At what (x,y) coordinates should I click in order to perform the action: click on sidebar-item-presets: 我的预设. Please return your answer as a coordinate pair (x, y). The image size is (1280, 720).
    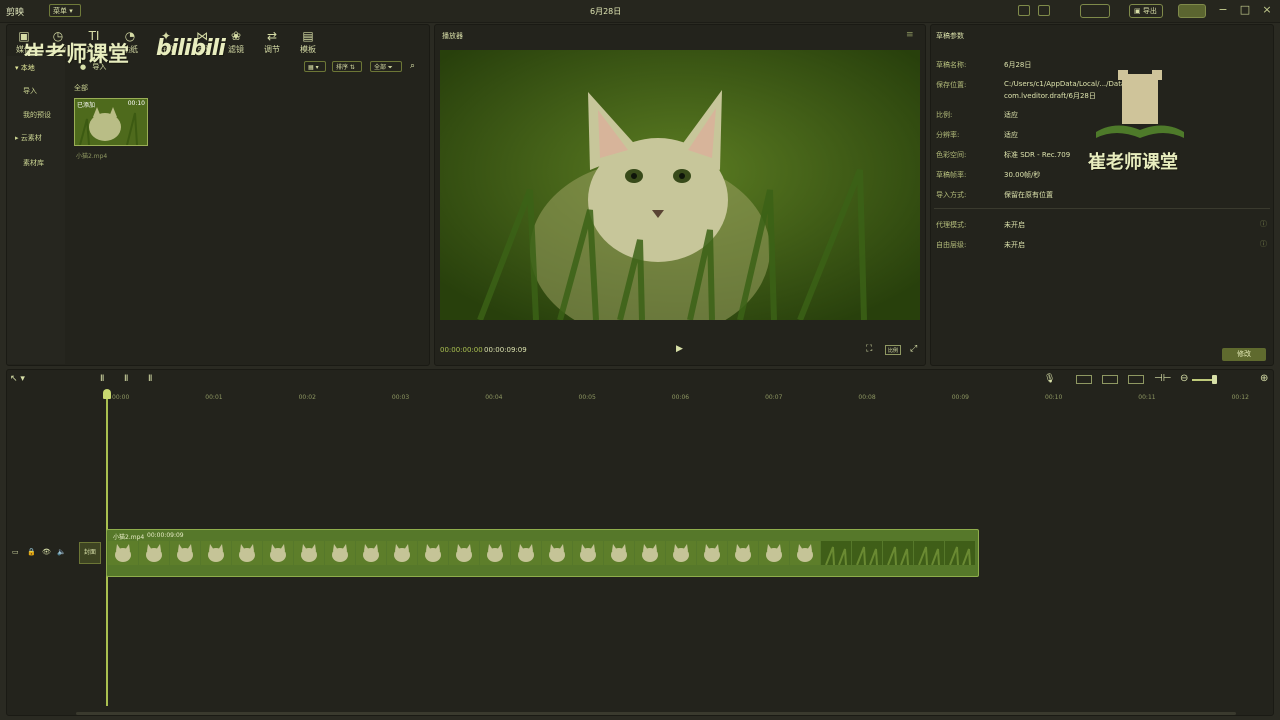
    Looking at the image, I should click on (37, 115).